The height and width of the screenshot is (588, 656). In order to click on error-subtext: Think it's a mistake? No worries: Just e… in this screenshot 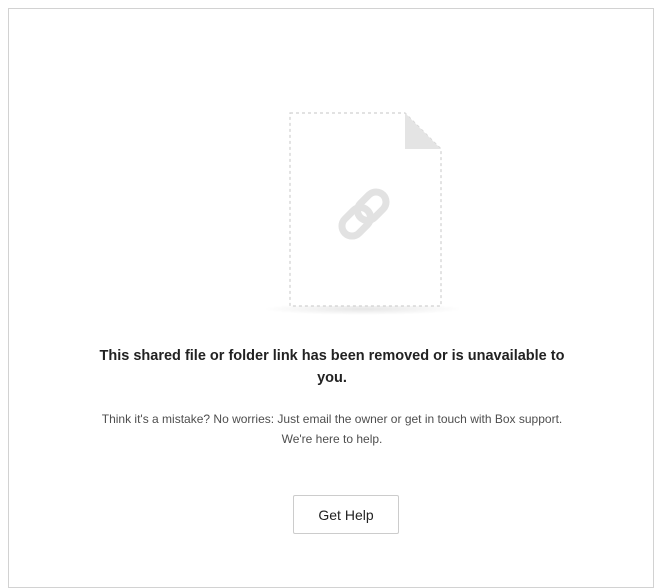, I will do `click(332, 429)`.